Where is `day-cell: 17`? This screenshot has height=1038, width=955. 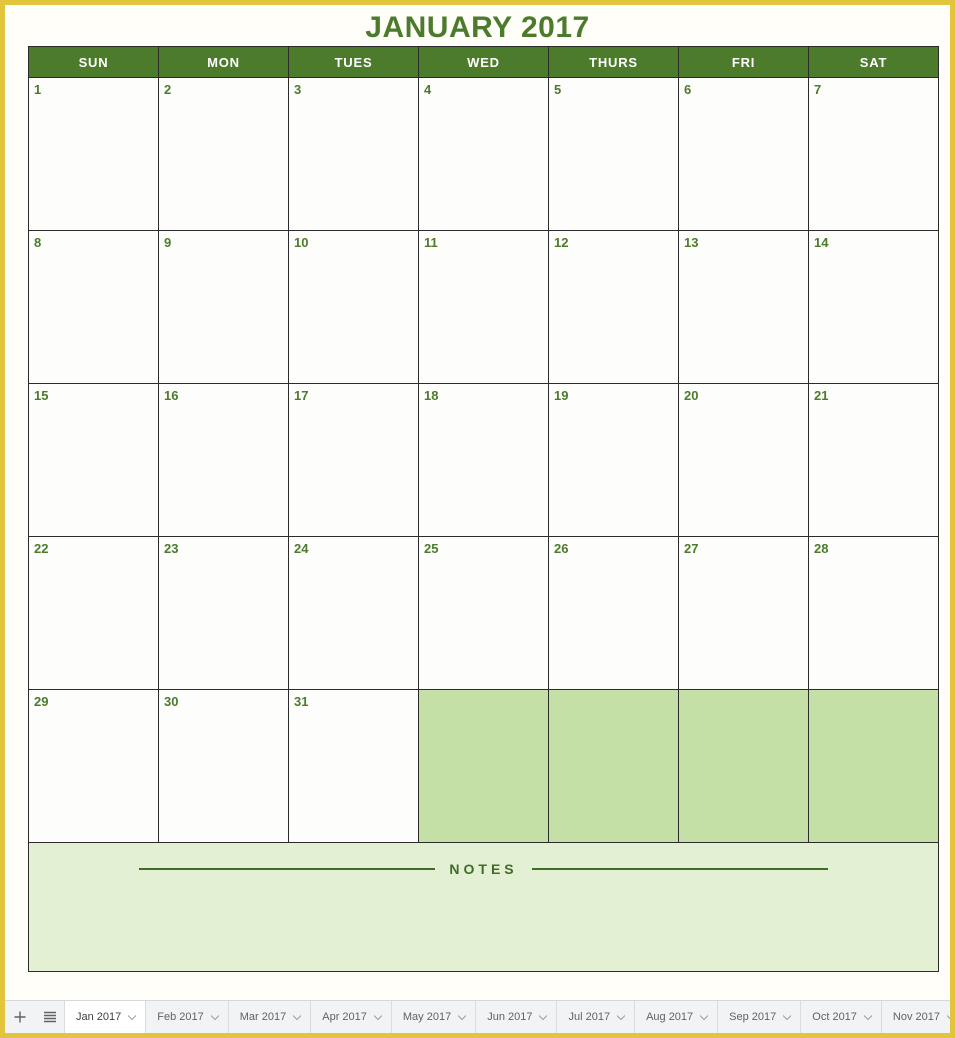
day-cell: 17 is located at coordinates (353, 460).